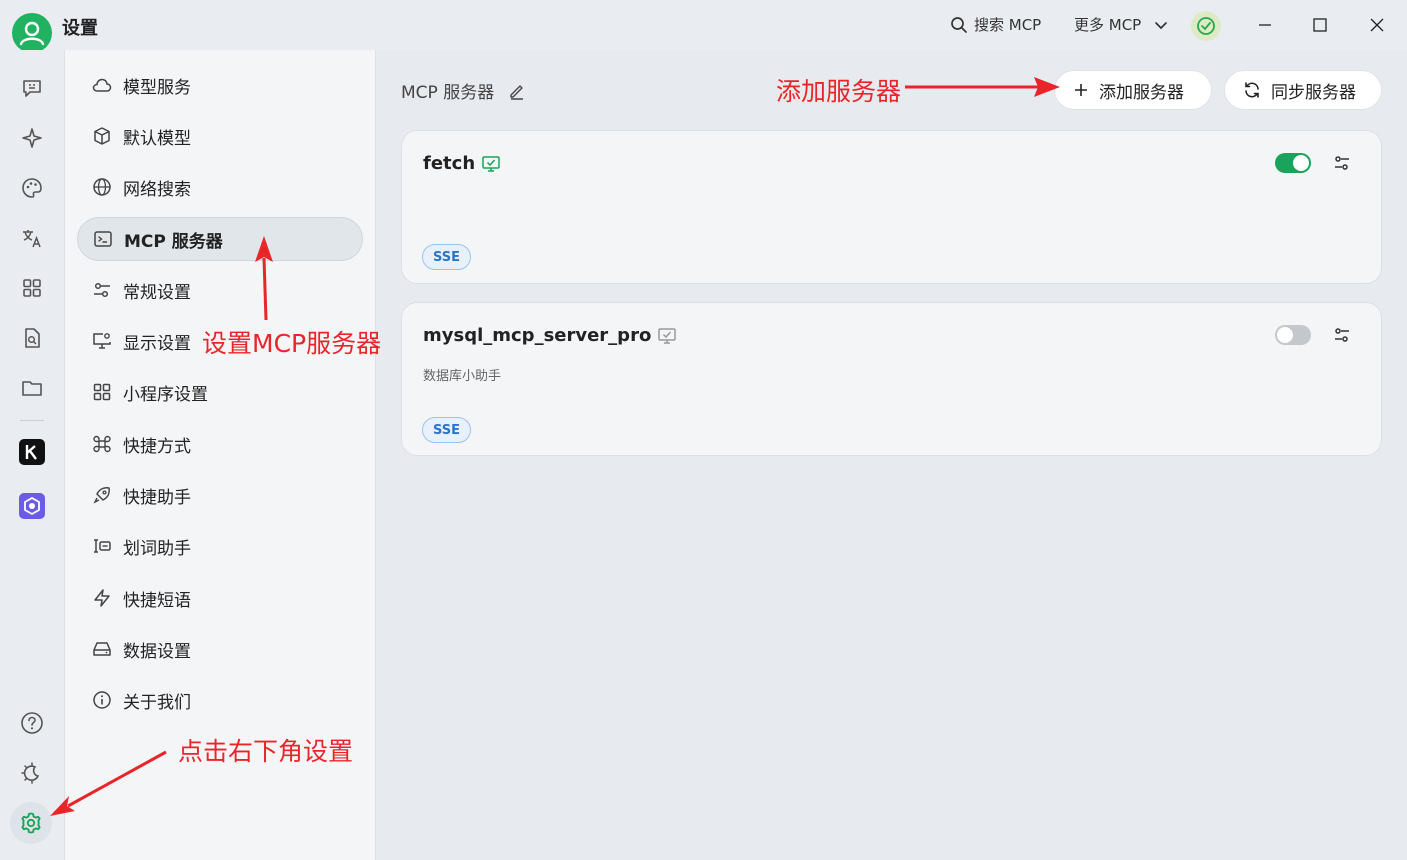  I want to click on rocket-icon, so click(102, 495).